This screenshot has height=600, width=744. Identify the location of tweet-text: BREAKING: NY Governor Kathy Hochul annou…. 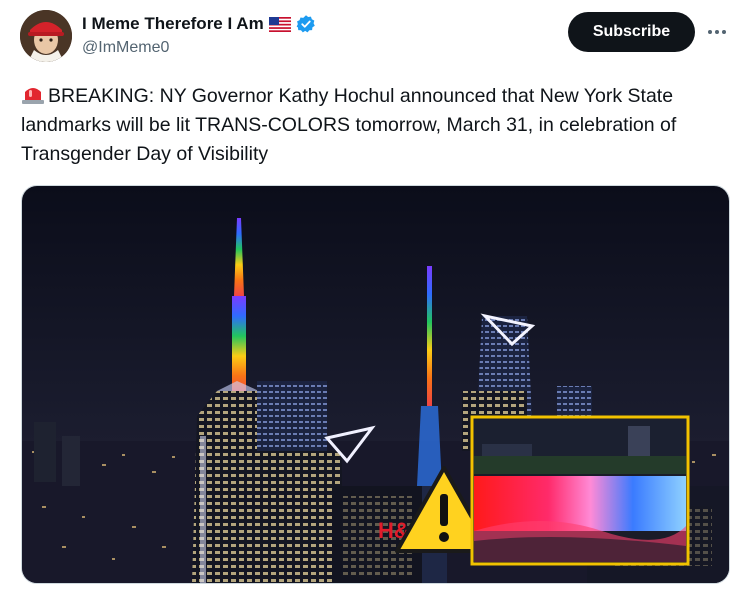
(366, 125).